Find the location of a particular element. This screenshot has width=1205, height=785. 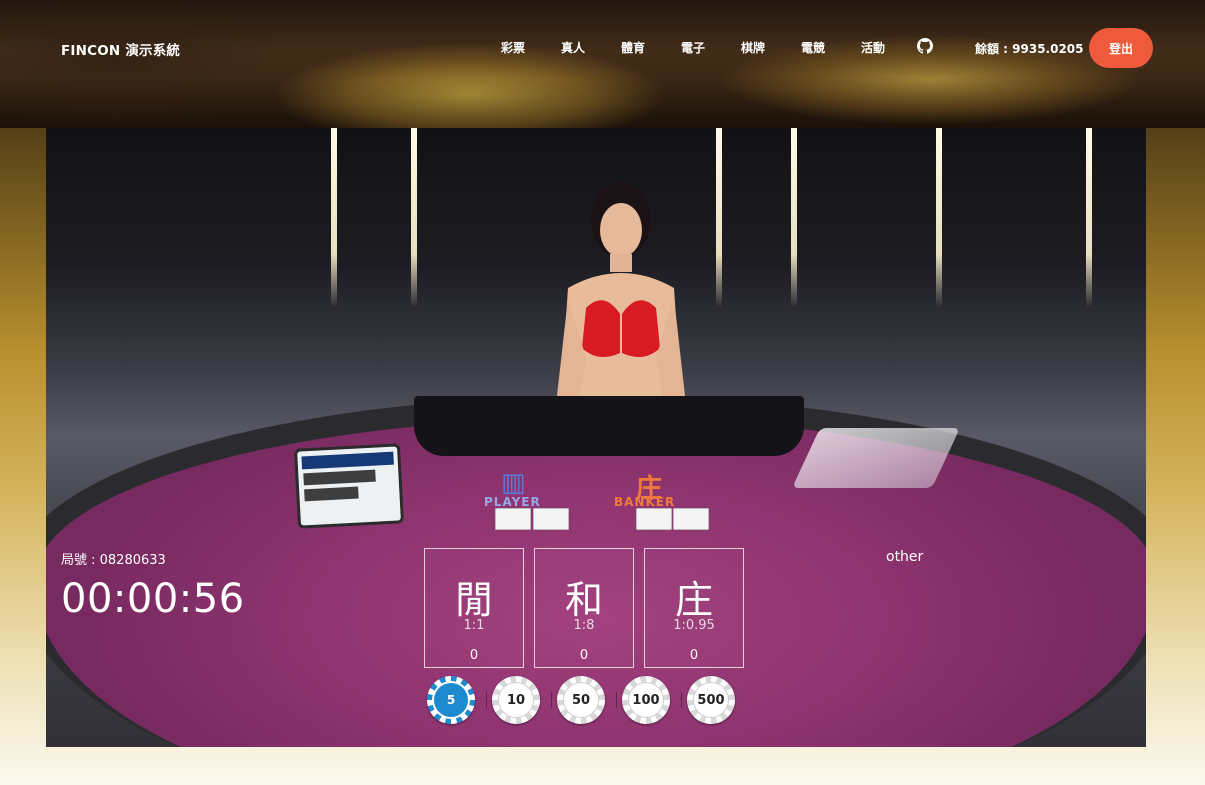

chip-50: 50 is located at coordinates (581, 700).